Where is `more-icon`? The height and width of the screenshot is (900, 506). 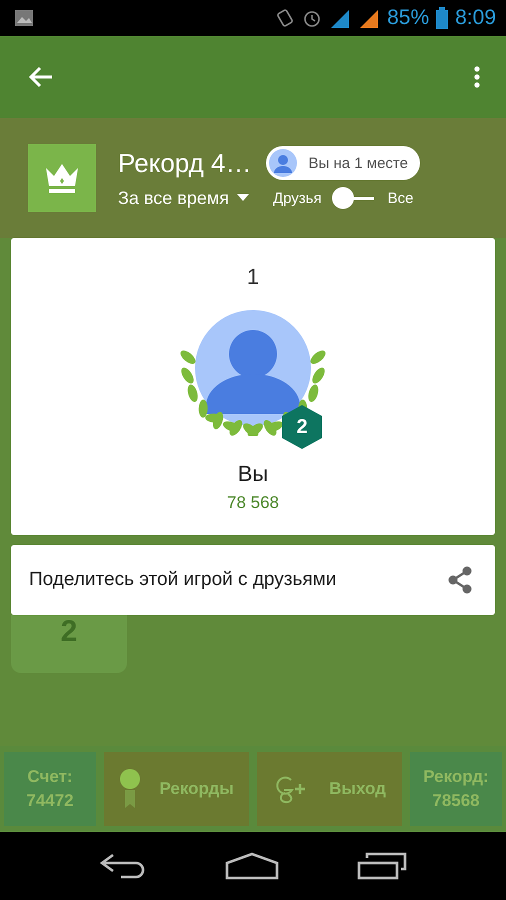 more-icon is located at coordinates (477, 77).